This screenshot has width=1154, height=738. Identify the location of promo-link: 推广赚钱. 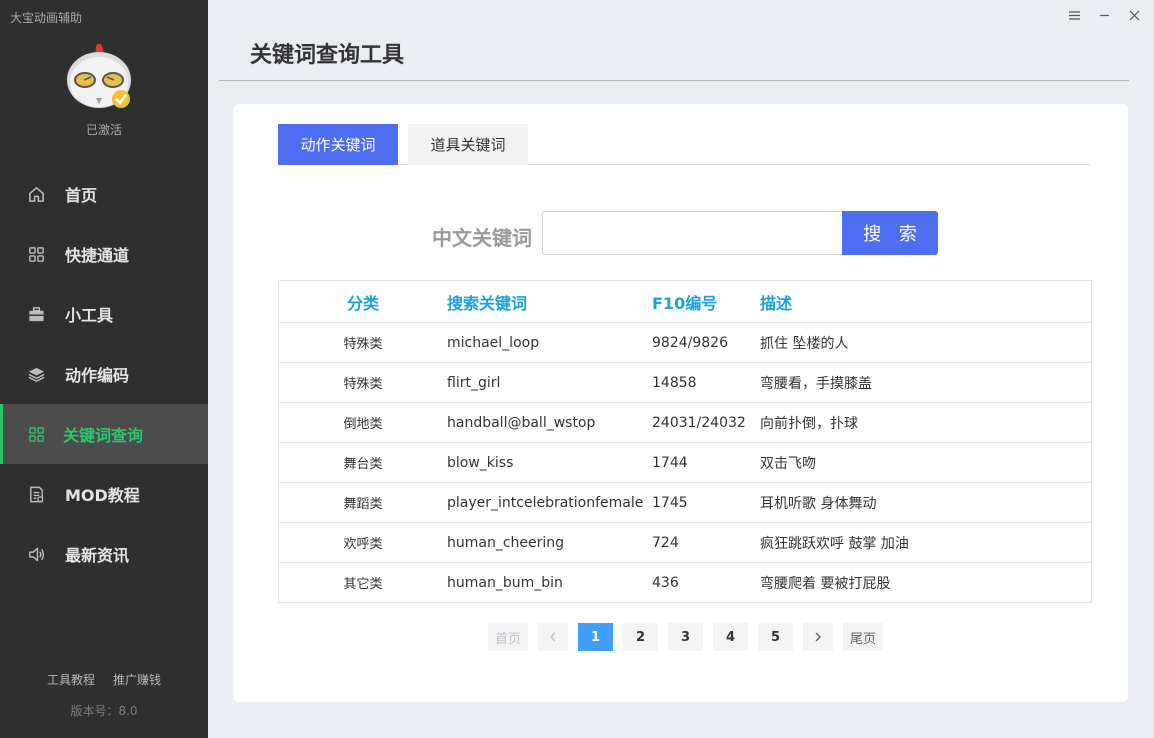
(137, 679).